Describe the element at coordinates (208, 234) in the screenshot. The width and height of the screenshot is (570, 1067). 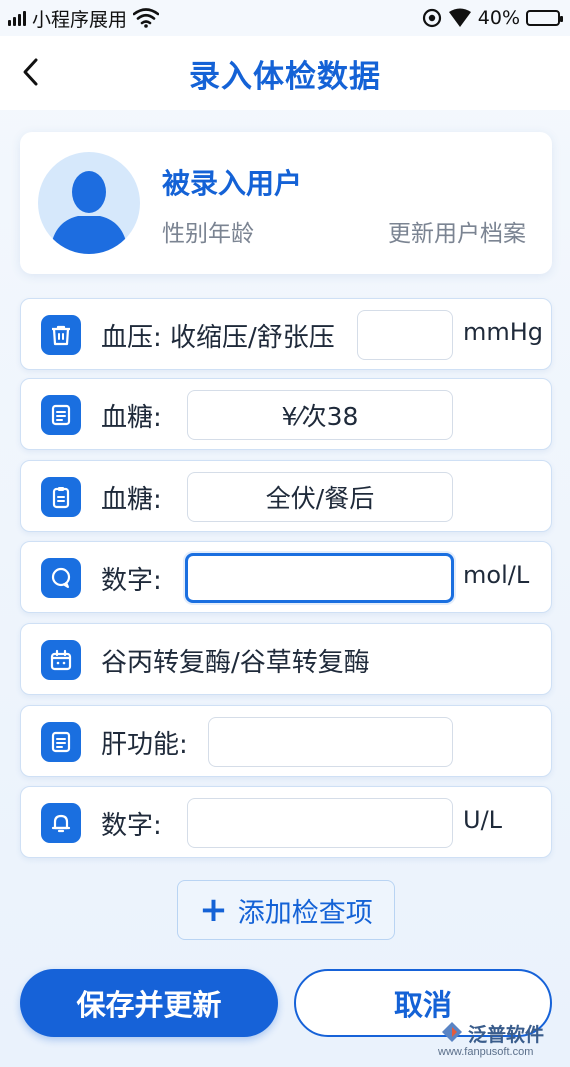
I see `user-gender-age: 性别年龄` at that location.